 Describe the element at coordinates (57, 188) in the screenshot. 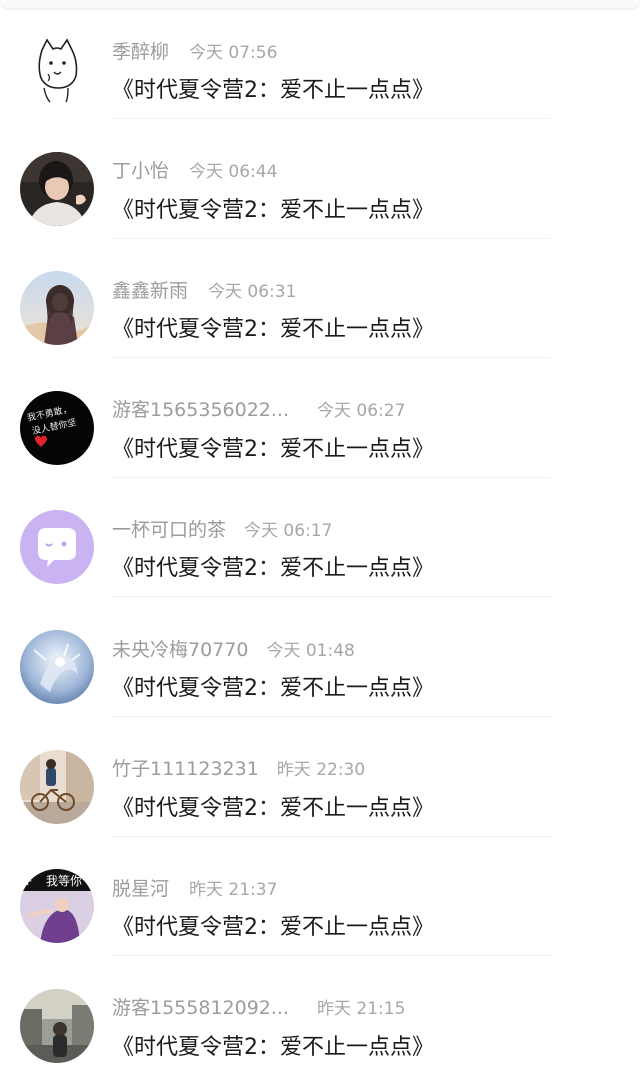

I see `selfie-photo-avatar` at that location.